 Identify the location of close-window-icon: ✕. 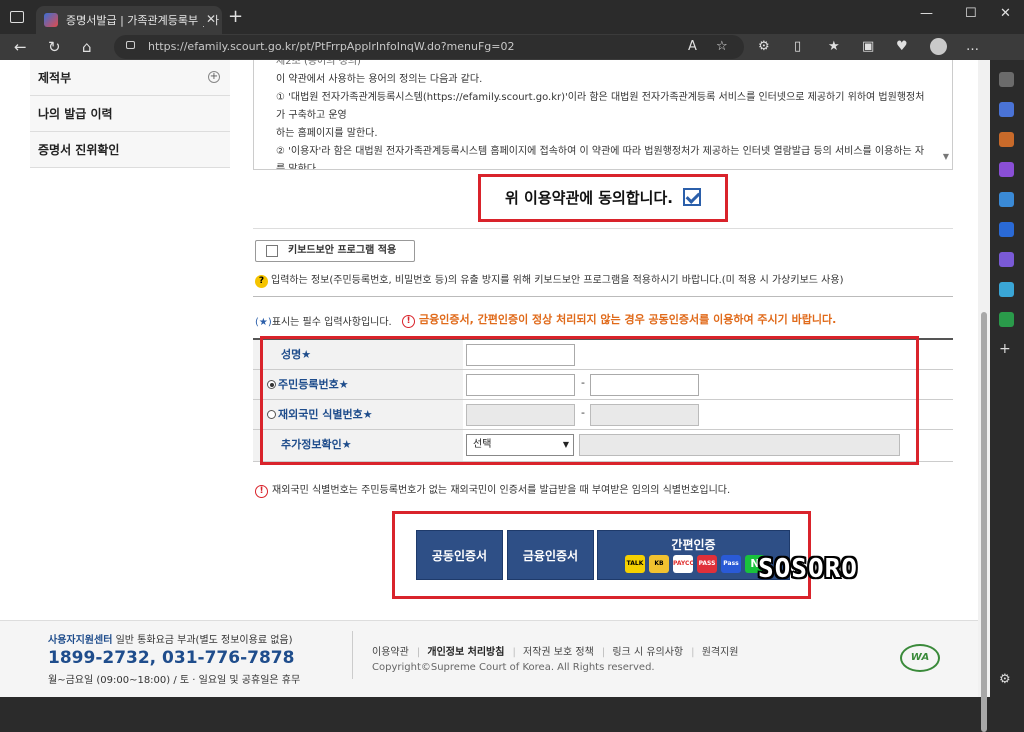
(1005, 13).